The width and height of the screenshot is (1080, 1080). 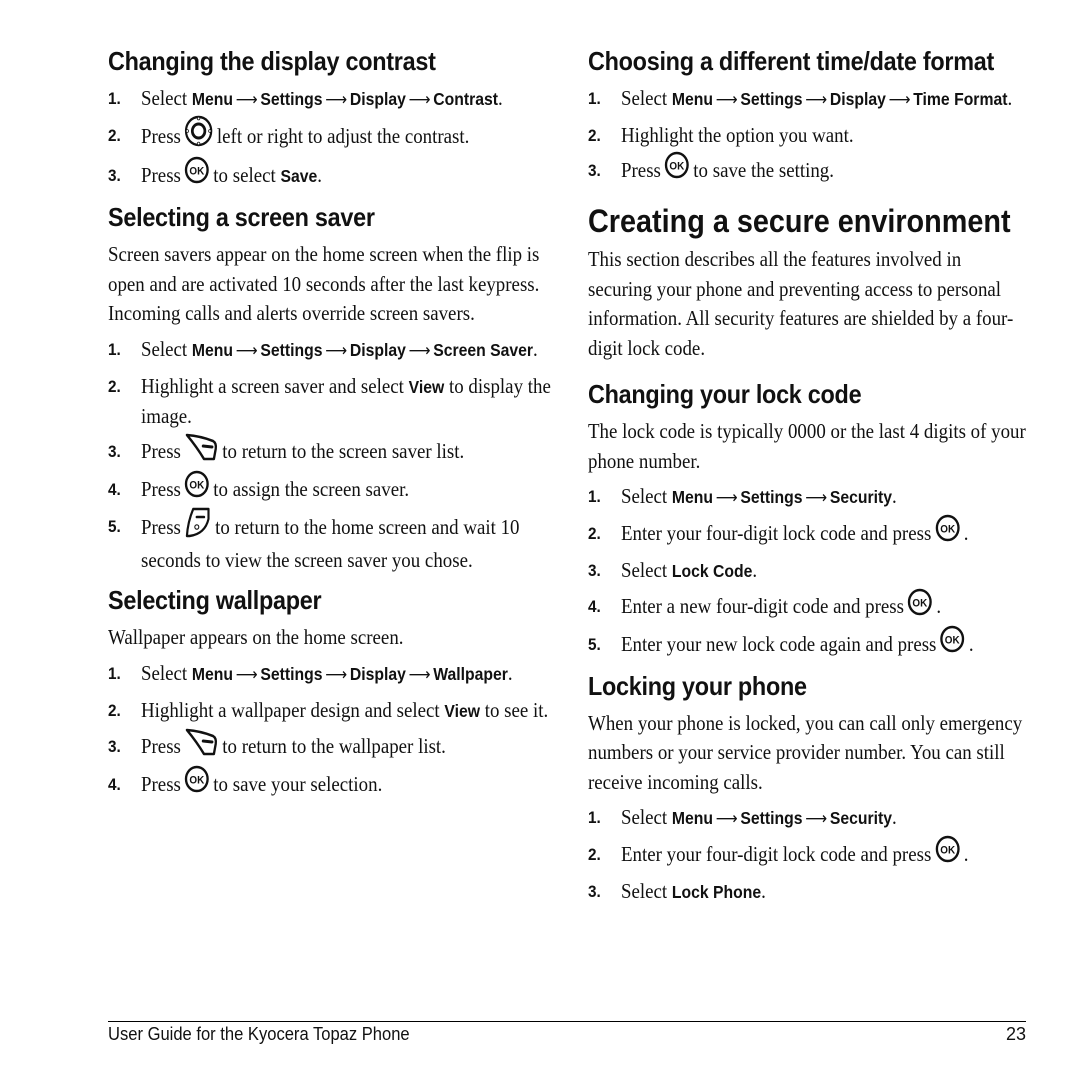 What do you see at coordinates (514, 709) in the screenshot?
I see `step-text-post: to see it.` at bounding box center [514, 709].